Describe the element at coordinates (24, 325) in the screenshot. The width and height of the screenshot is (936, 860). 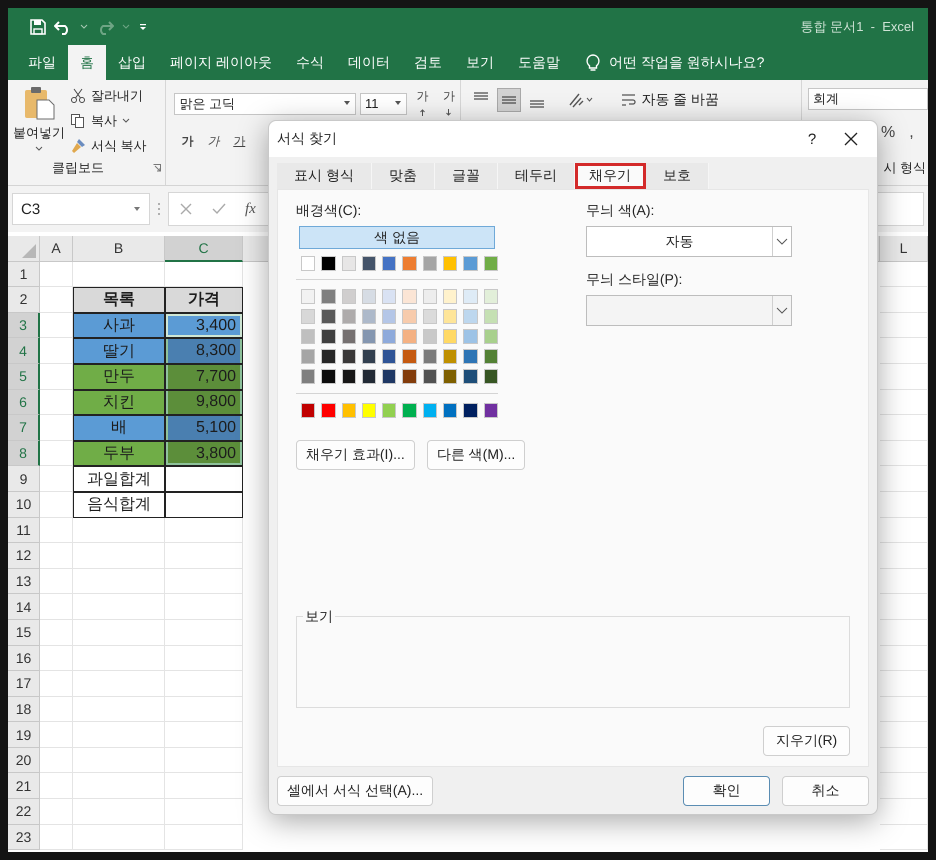
I see `row-header: 3` at that location.